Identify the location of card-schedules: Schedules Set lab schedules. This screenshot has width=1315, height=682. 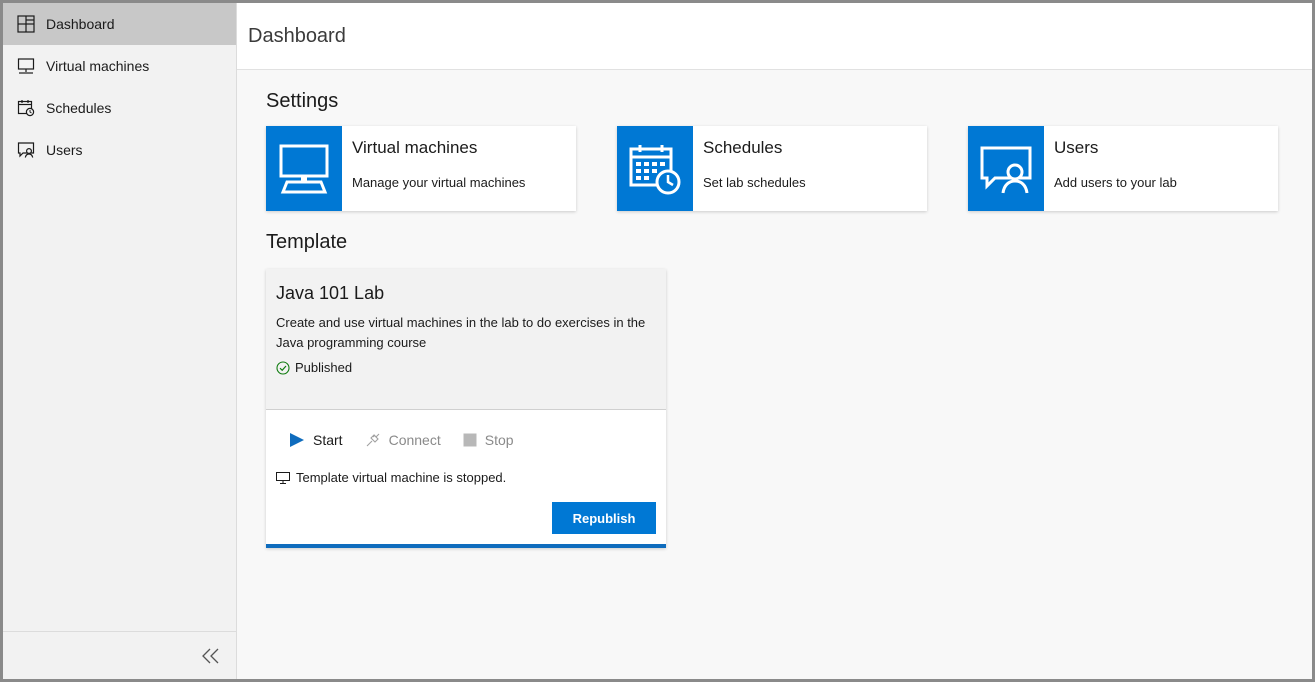
(772, 168).